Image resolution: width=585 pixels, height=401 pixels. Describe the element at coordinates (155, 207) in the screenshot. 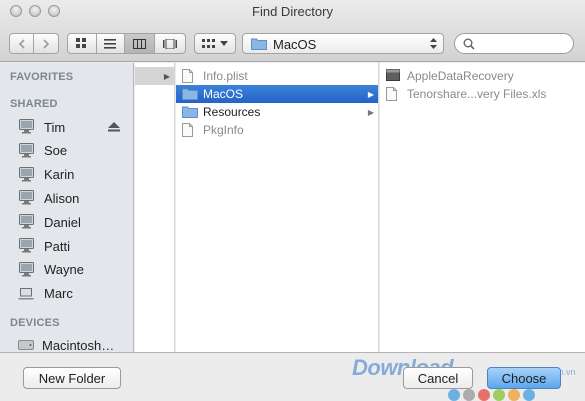

I see `browser-column-parent: ▶` at that location.